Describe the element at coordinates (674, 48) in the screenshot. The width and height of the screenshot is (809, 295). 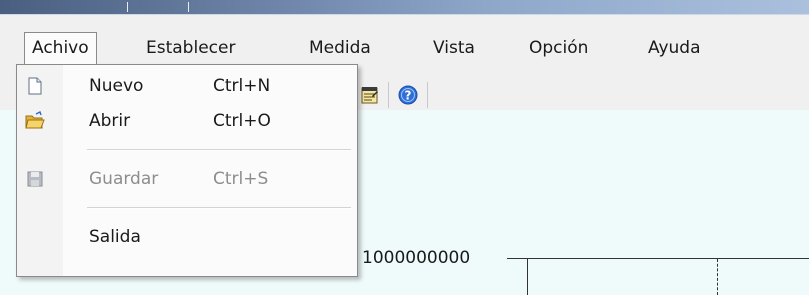
I see `menu-ayuda: Ayuda` at that location.